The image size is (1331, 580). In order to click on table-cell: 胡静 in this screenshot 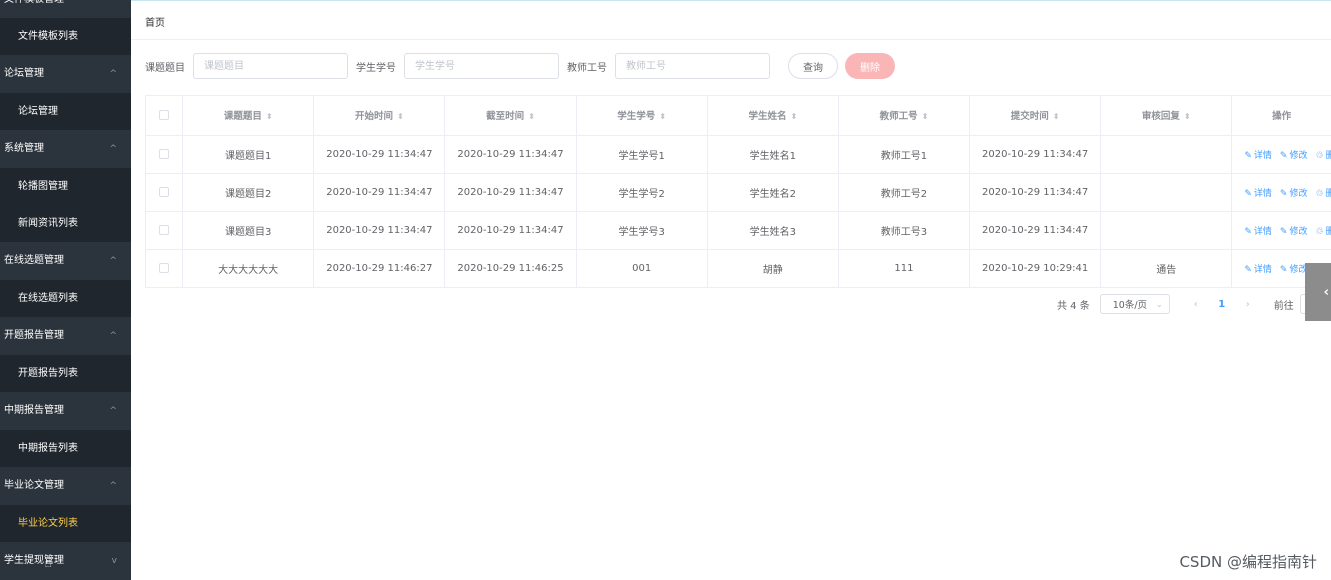, I will do `click(773, 268)`.